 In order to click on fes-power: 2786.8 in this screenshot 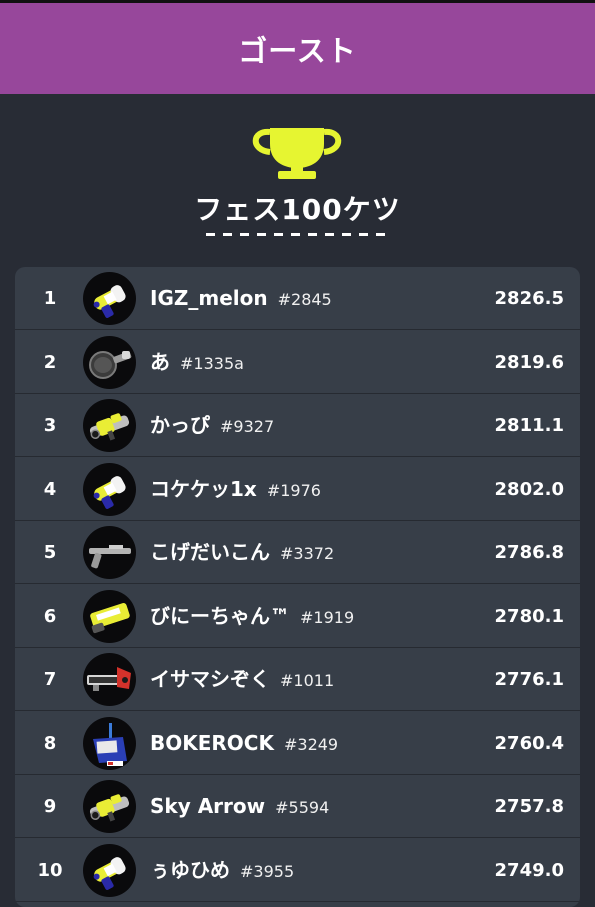, I will do `click(529, 552)`.